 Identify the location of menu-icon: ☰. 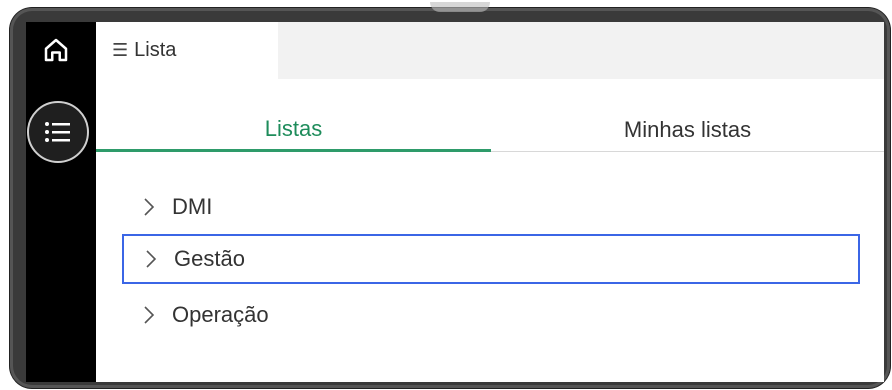
(120, 50).